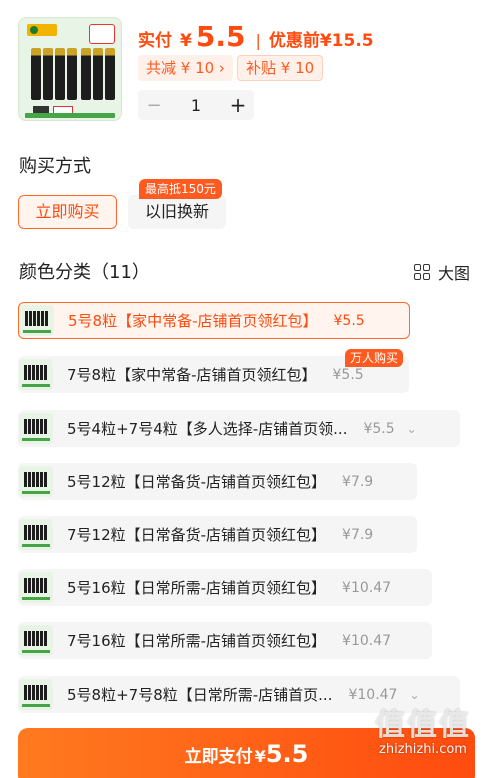  I want to click on variant-name: 7号16粒【日常所需-店铺首页领红包】, so click(197, 641).